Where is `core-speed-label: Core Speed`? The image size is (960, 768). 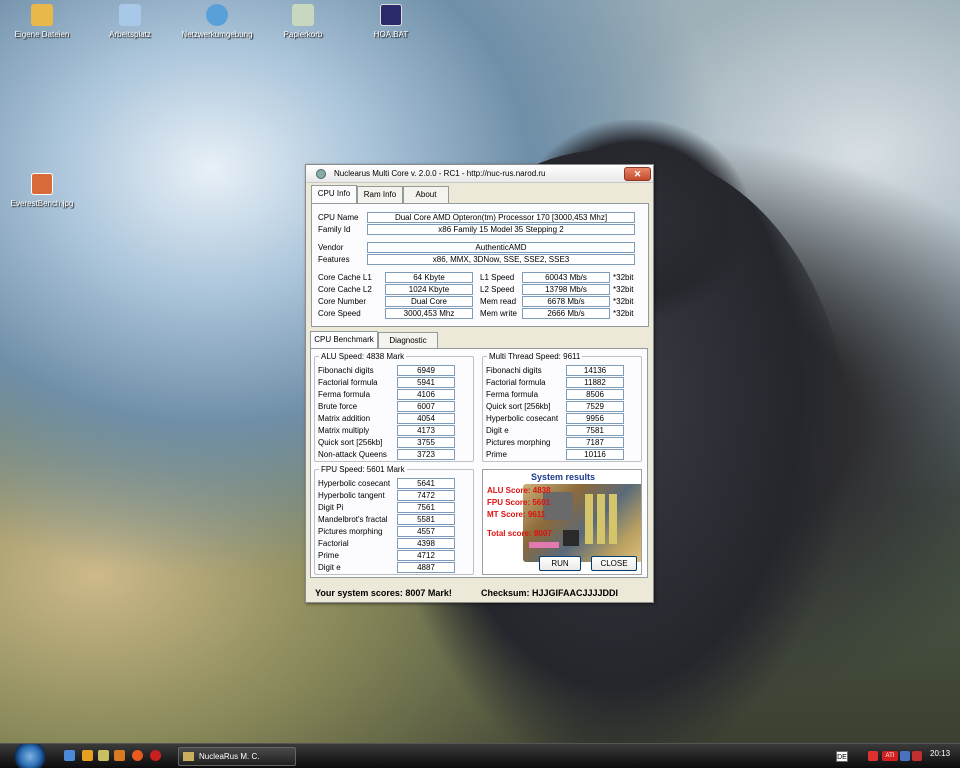 core-speed-label: Core Speed is located at coordinates (339, 313).